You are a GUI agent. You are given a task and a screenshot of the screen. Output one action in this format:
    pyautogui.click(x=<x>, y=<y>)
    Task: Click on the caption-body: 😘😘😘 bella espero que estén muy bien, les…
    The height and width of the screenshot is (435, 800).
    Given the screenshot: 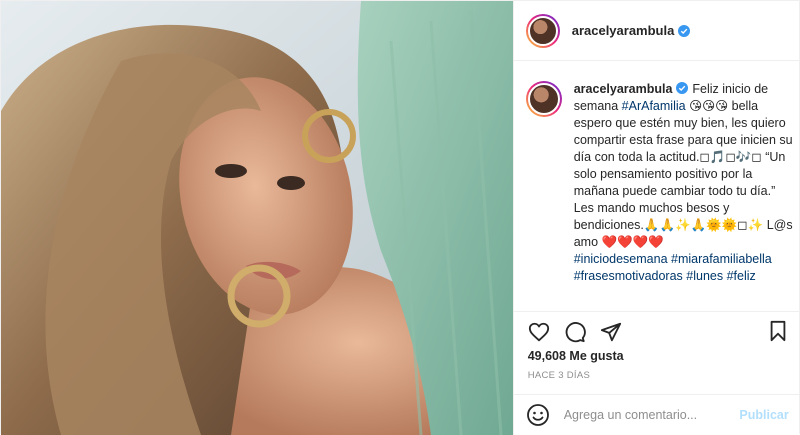 What is the action you would take?
    pyautogui.click(x=683, y=148)
    